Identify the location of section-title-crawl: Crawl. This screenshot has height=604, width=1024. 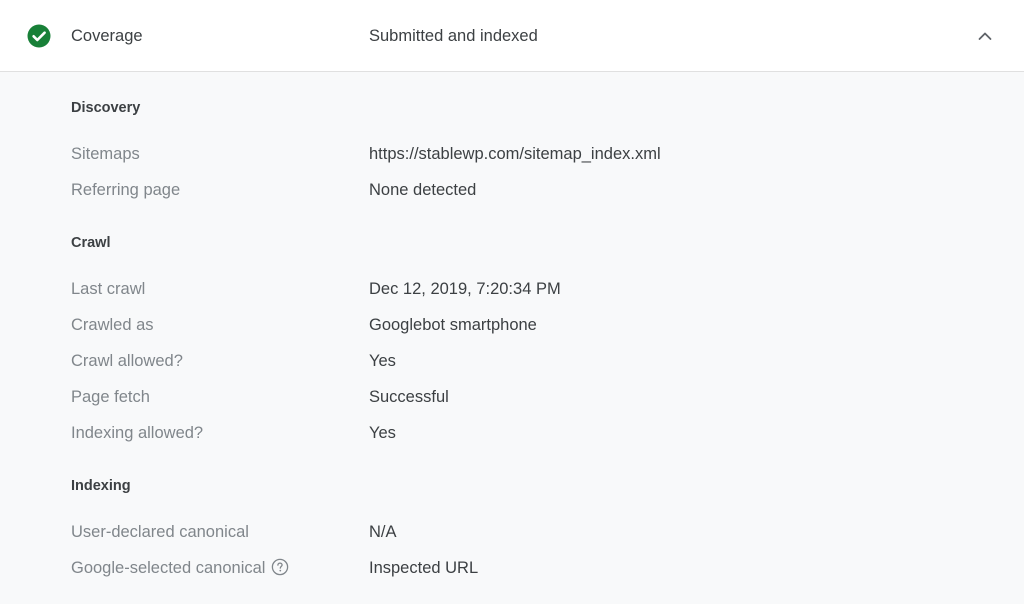
(91, 243).